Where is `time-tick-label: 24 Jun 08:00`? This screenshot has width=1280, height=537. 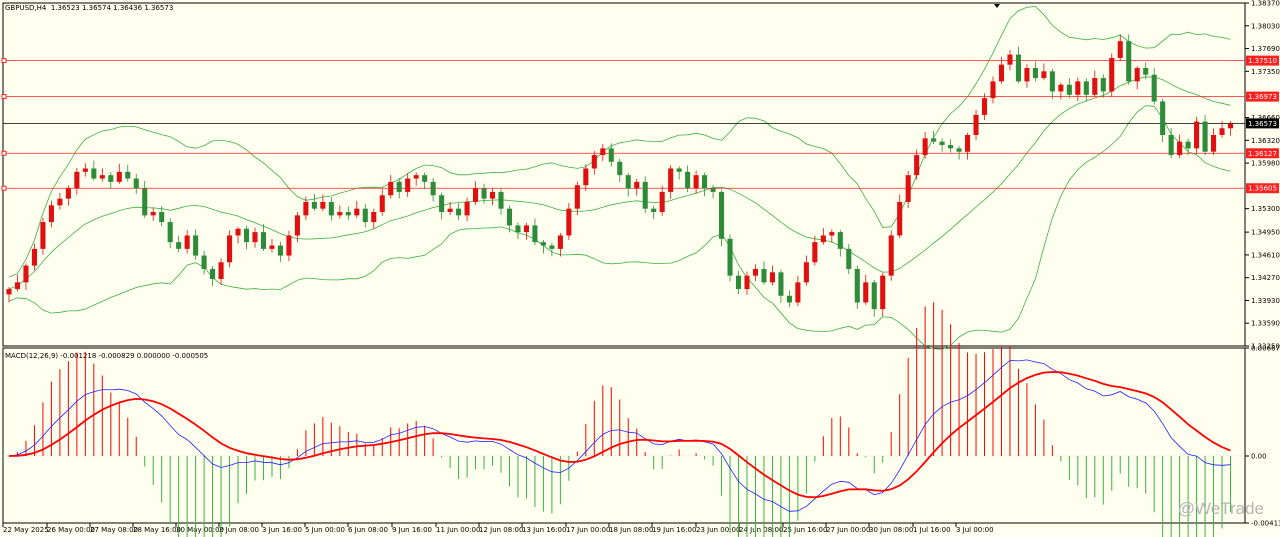
time-tick-label: 24 Jun 08:00 is located at coordinates (761, 530).